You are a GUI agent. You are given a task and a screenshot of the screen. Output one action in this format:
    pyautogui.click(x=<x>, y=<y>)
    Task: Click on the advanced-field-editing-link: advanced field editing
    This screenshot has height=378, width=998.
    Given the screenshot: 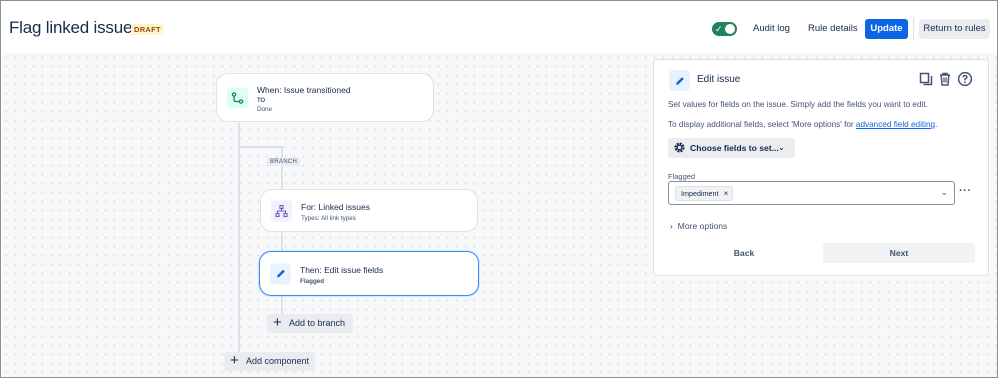 What is the action you would take?
    pyautogui.click(x=895, y=124)
    